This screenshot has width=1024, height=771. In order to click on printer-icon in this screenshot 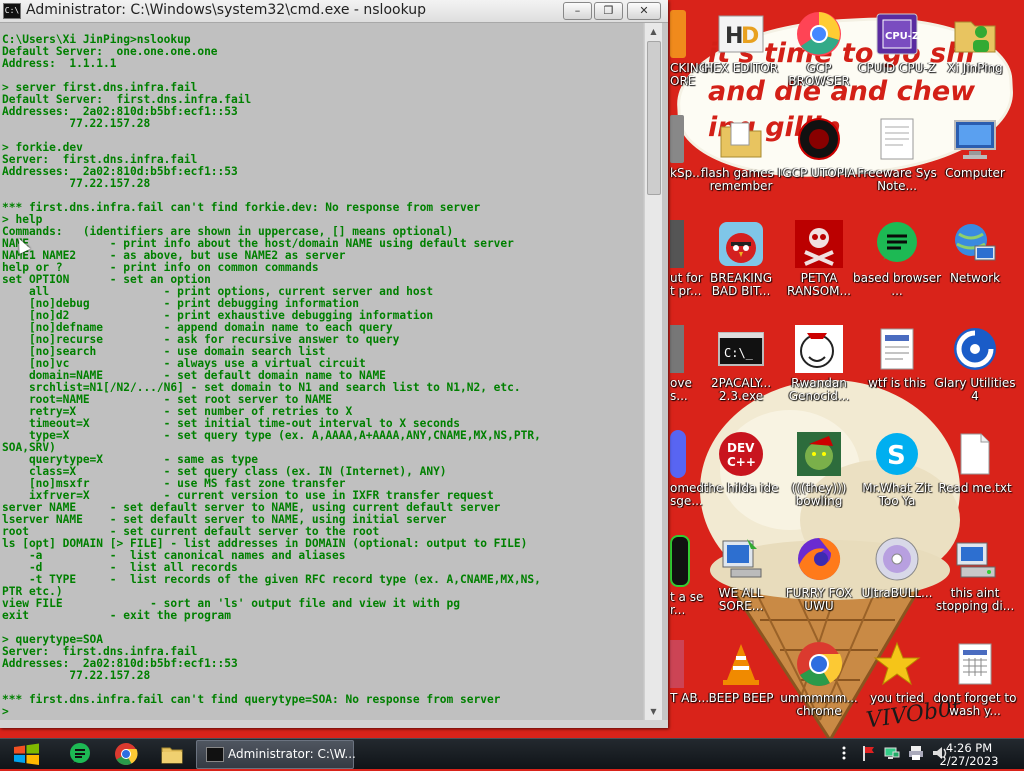, I will do `click(916, 753)`.